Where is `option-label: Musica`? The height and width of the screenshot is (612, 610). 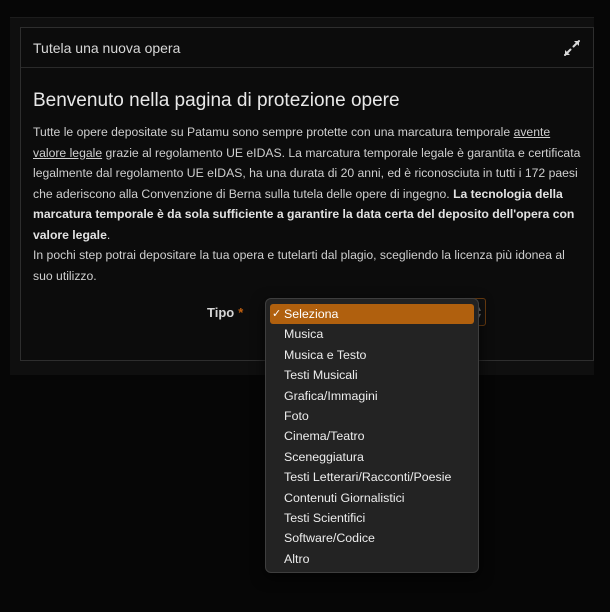 option-label: Musica is located at coordinates (304, 334).